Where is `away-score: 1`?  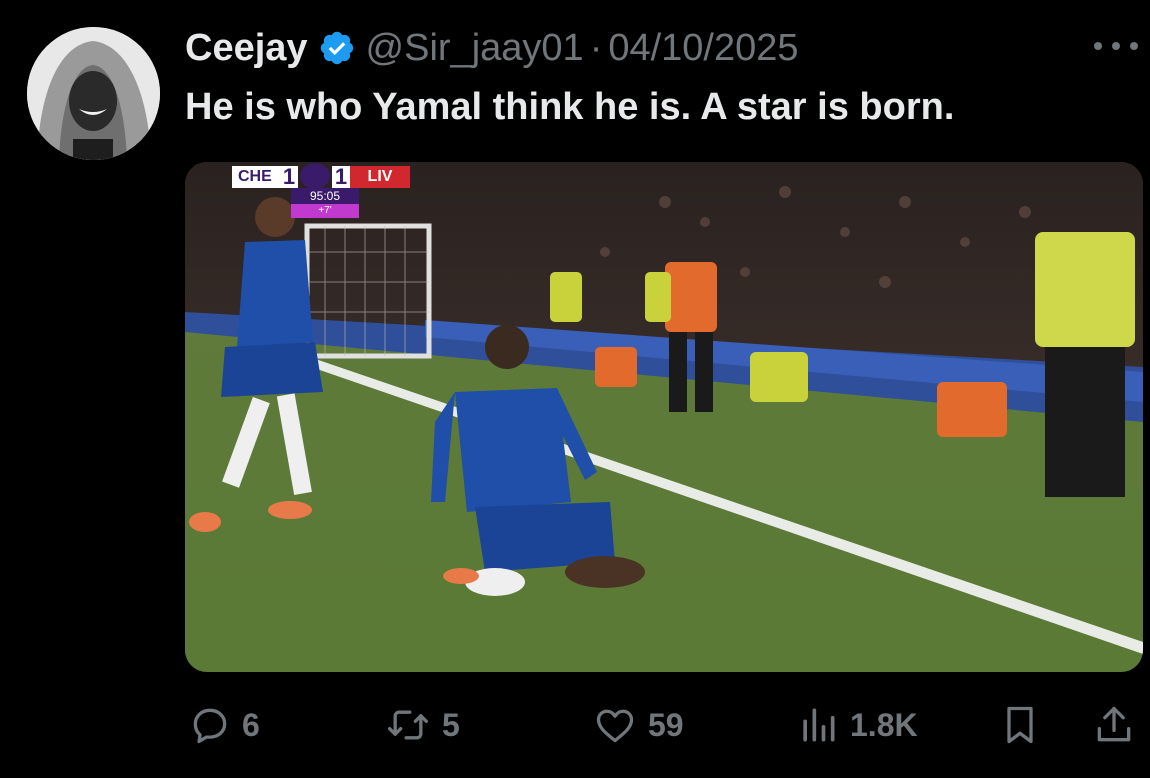
away-score: 1 is located at coordinates (341, 177).